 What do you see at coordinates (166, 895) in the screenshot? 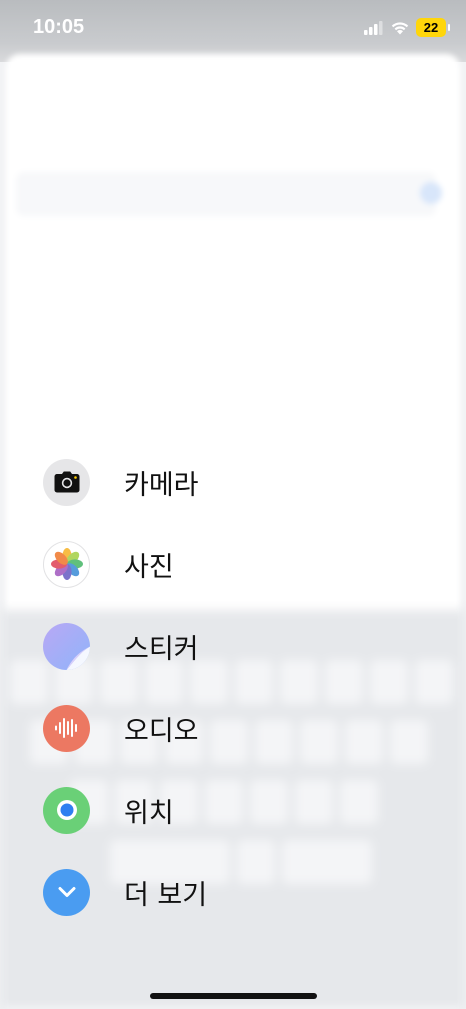
I see `menu-item-label: 더 보기` at bounding box center [166, 895].